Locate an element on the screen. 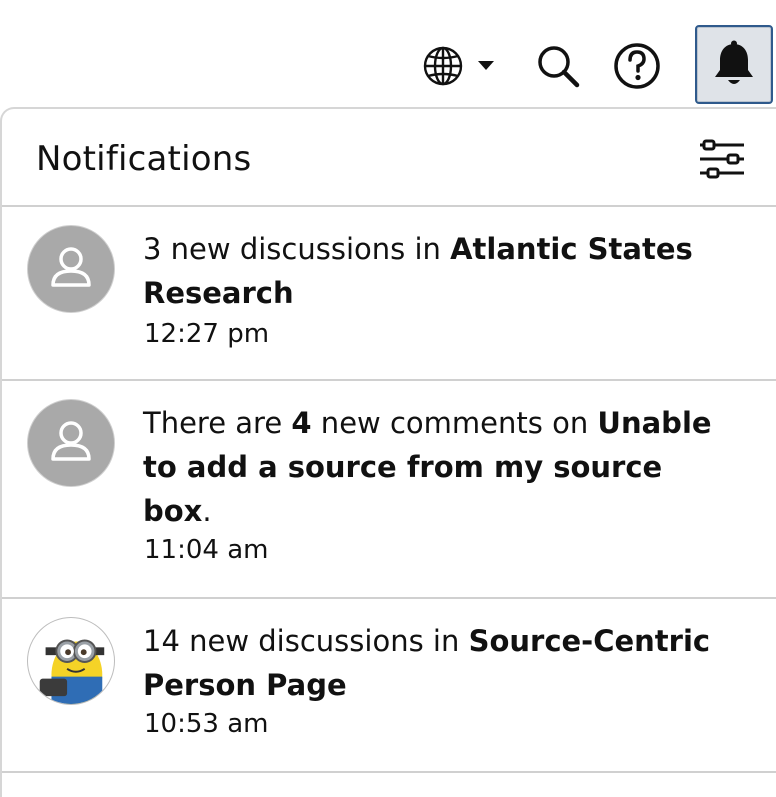  help-circle-icon is located at coordinates (637, 66).